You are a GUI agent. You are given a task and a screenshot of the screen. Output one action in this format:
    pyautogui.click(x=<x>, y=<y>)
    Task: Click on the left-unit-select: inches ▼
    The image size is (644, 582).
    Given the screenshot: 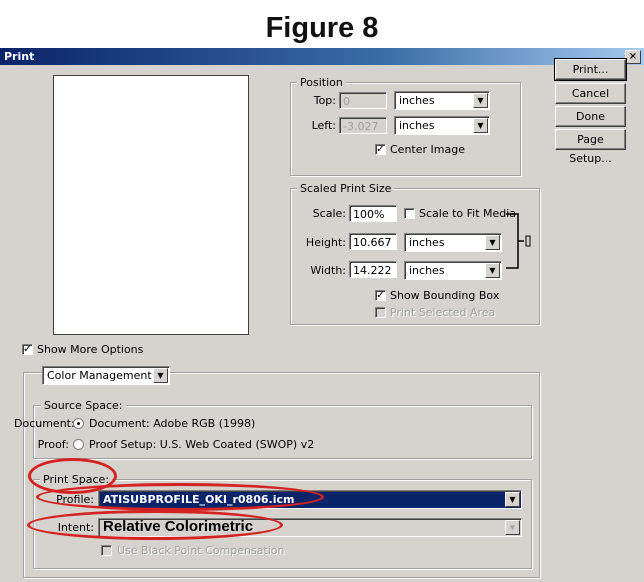 What is the action you would take?
    pyautogui.click(x=442, y=125)
    